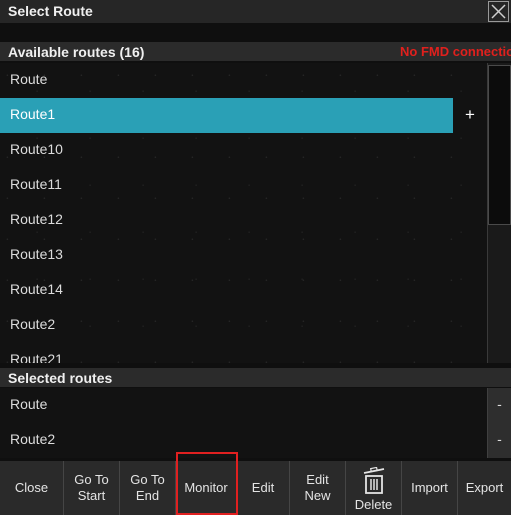  Describe the element at coordinates (50, 11) in the screenshot. I see `dialog-title: Select Route` at that location.